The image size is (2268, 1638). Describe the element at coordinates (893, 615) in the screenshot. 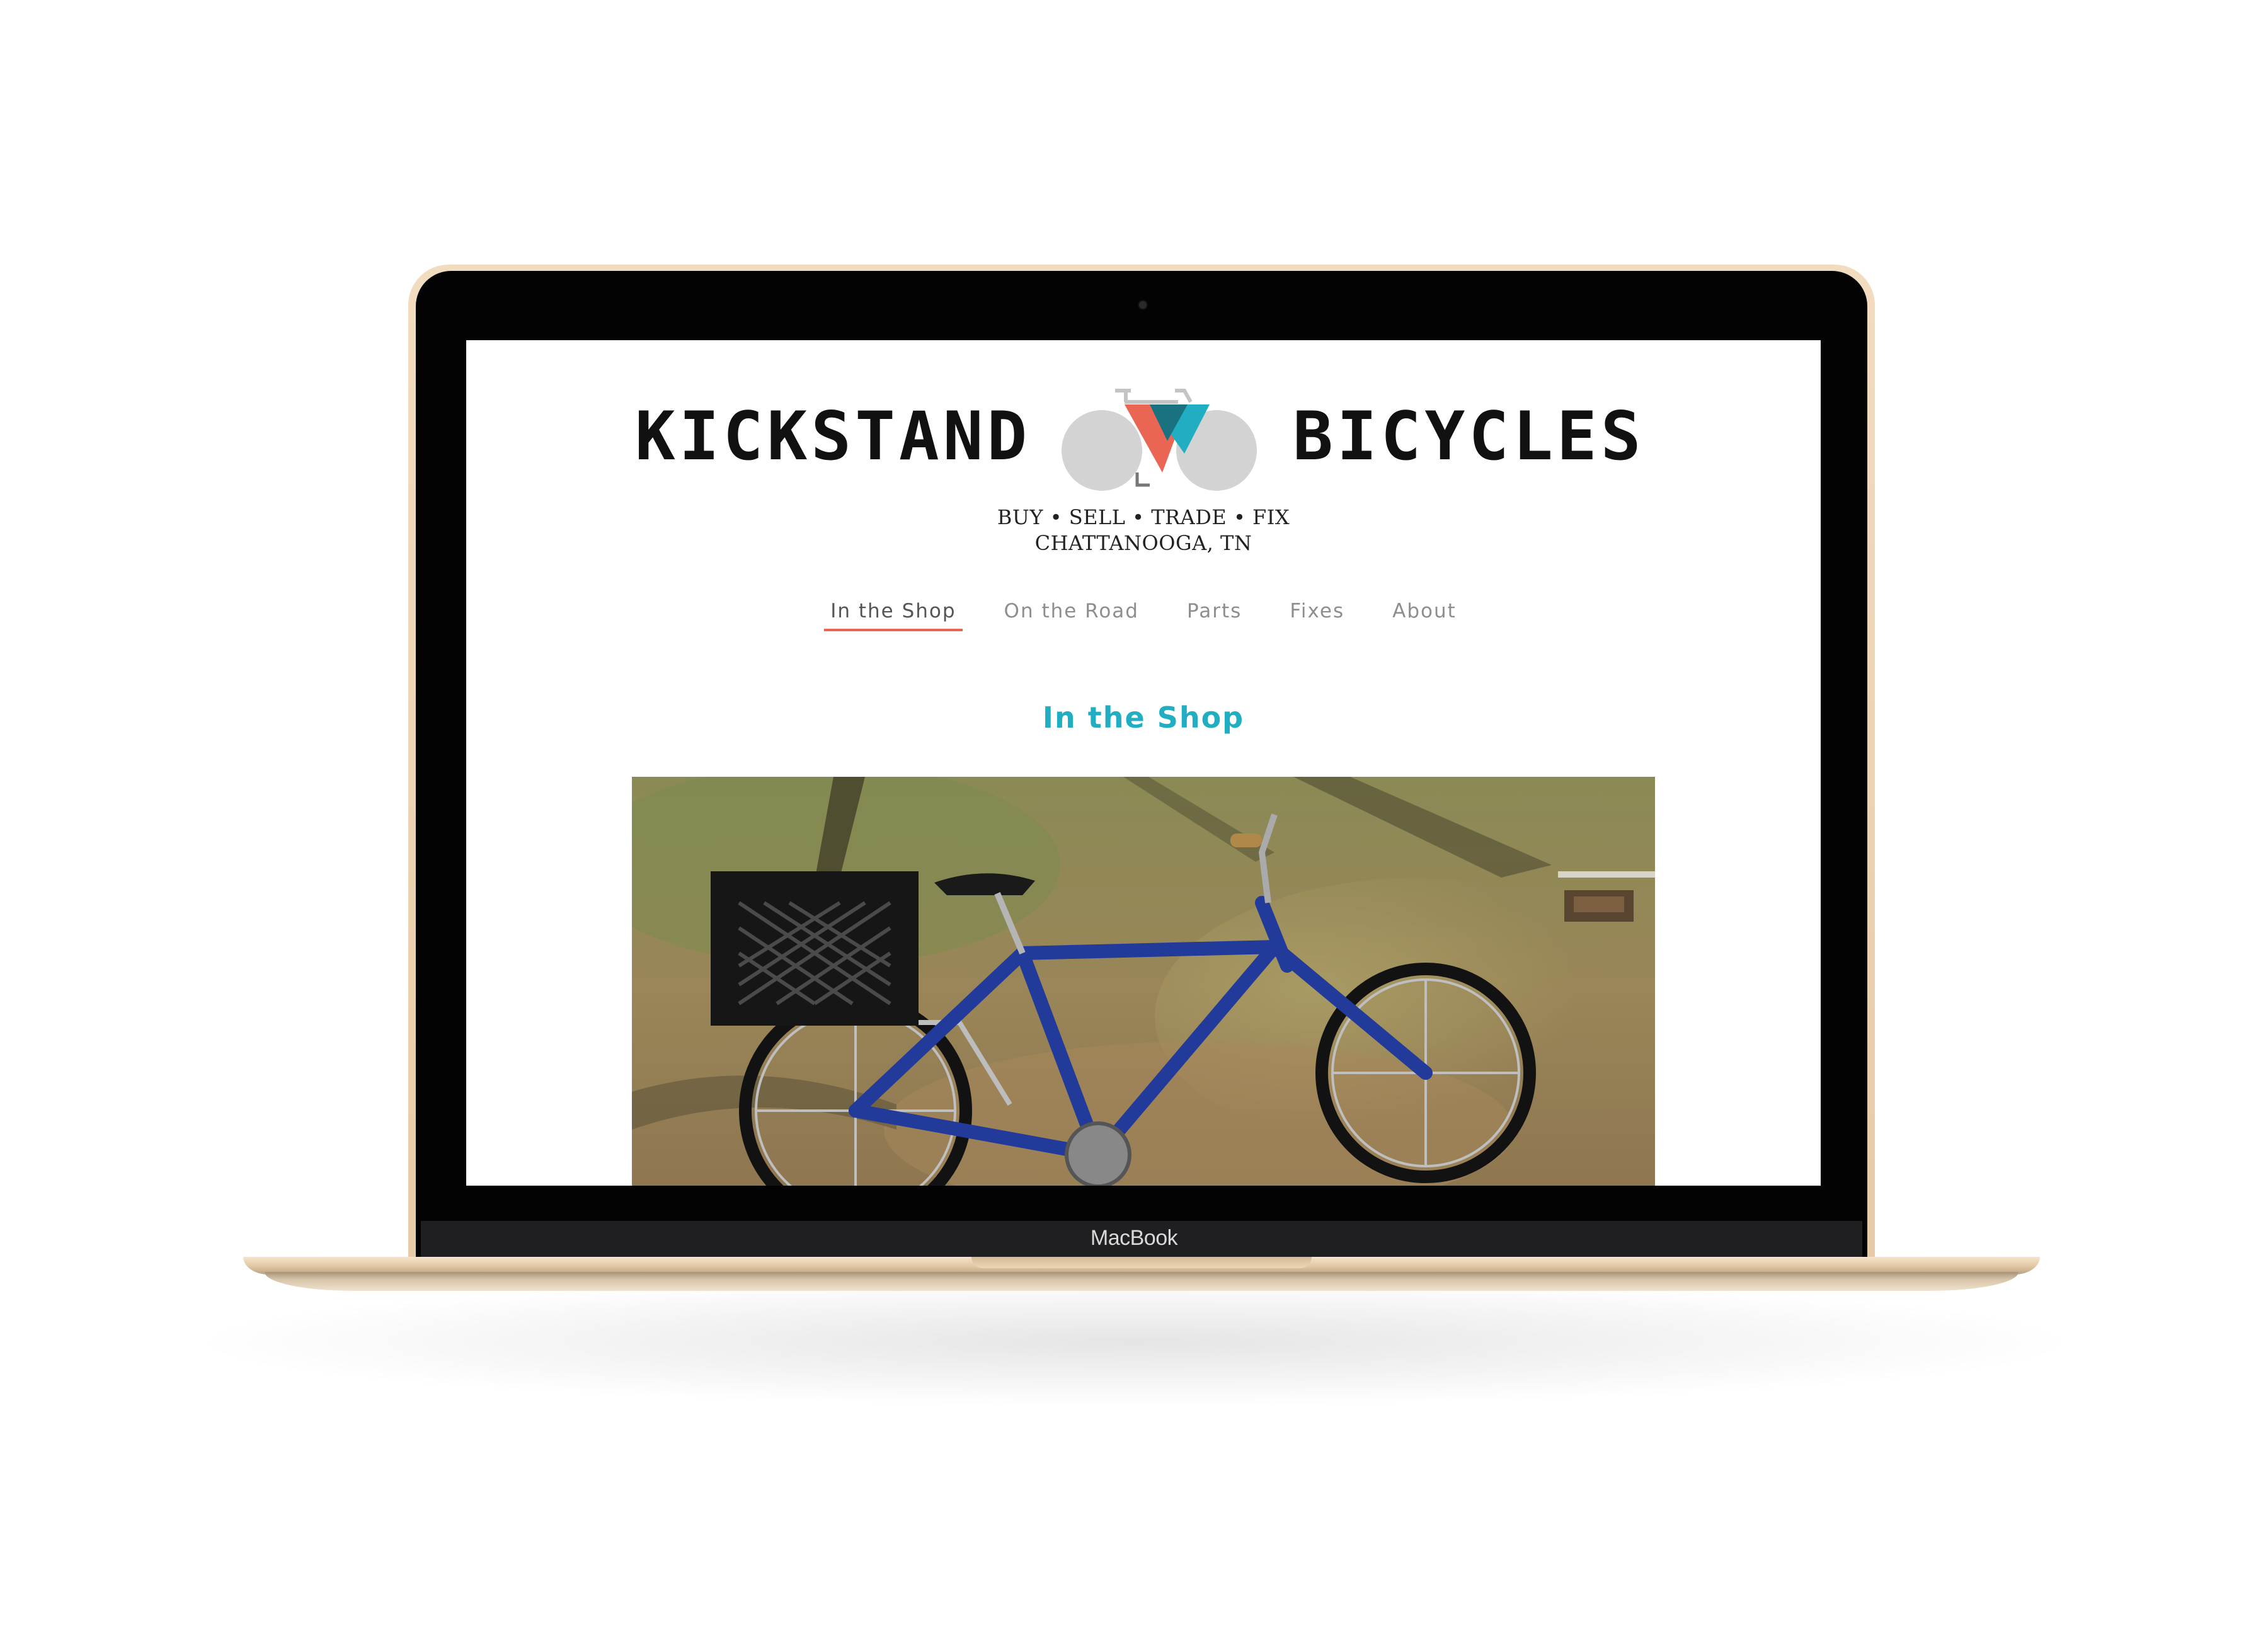

I see `nav-item-in-the-shop: In the Shop` at that location.